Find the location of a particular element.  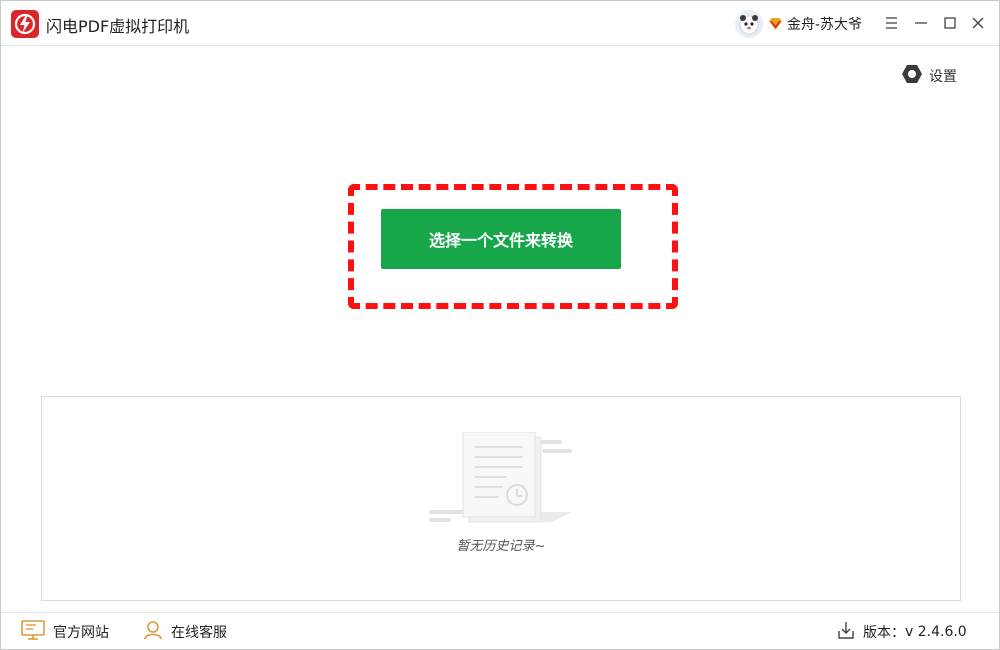

user-name: 金舟-苏大爷 is located at coordinates (824, 24).